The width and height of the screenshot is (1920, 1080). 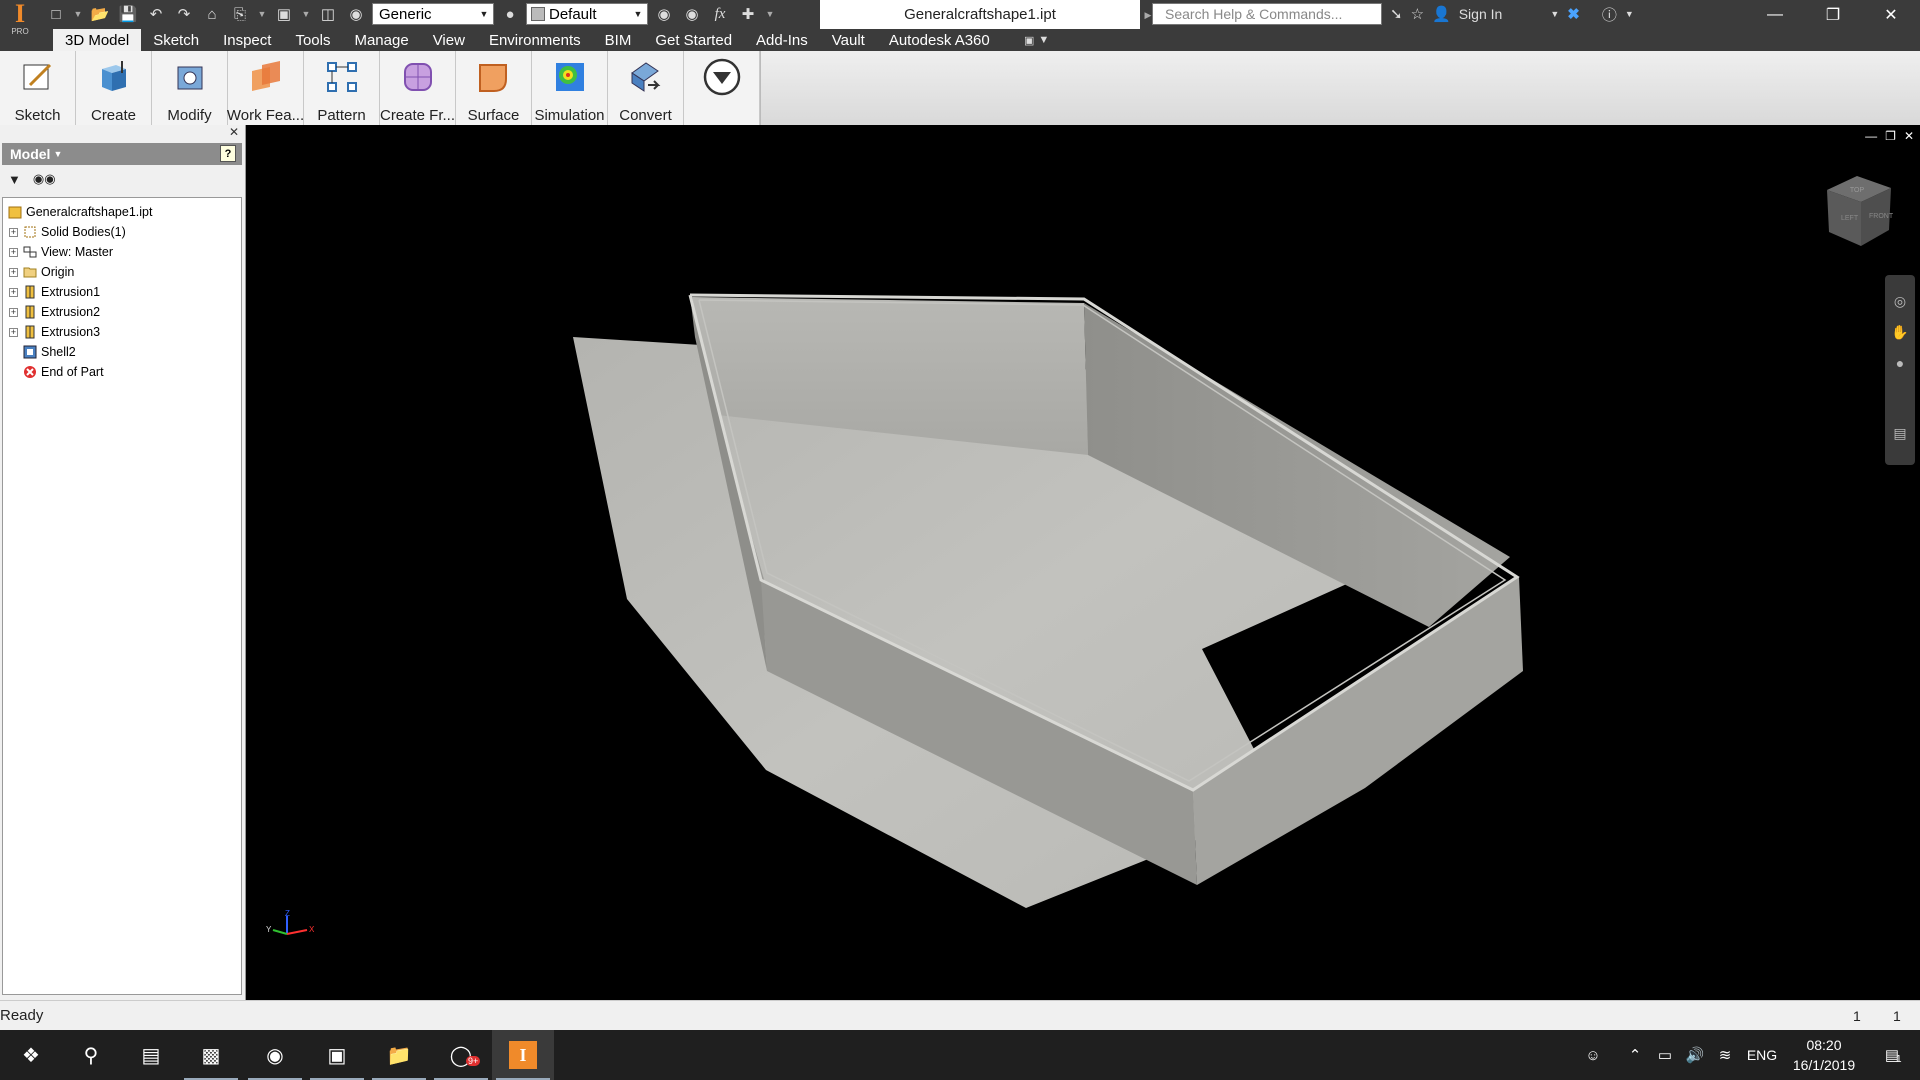 What do you see at coordinates (1481, 14) in the screenshot?
I see `sign-in-link: Sign In` at bounding box center [1481, 14].